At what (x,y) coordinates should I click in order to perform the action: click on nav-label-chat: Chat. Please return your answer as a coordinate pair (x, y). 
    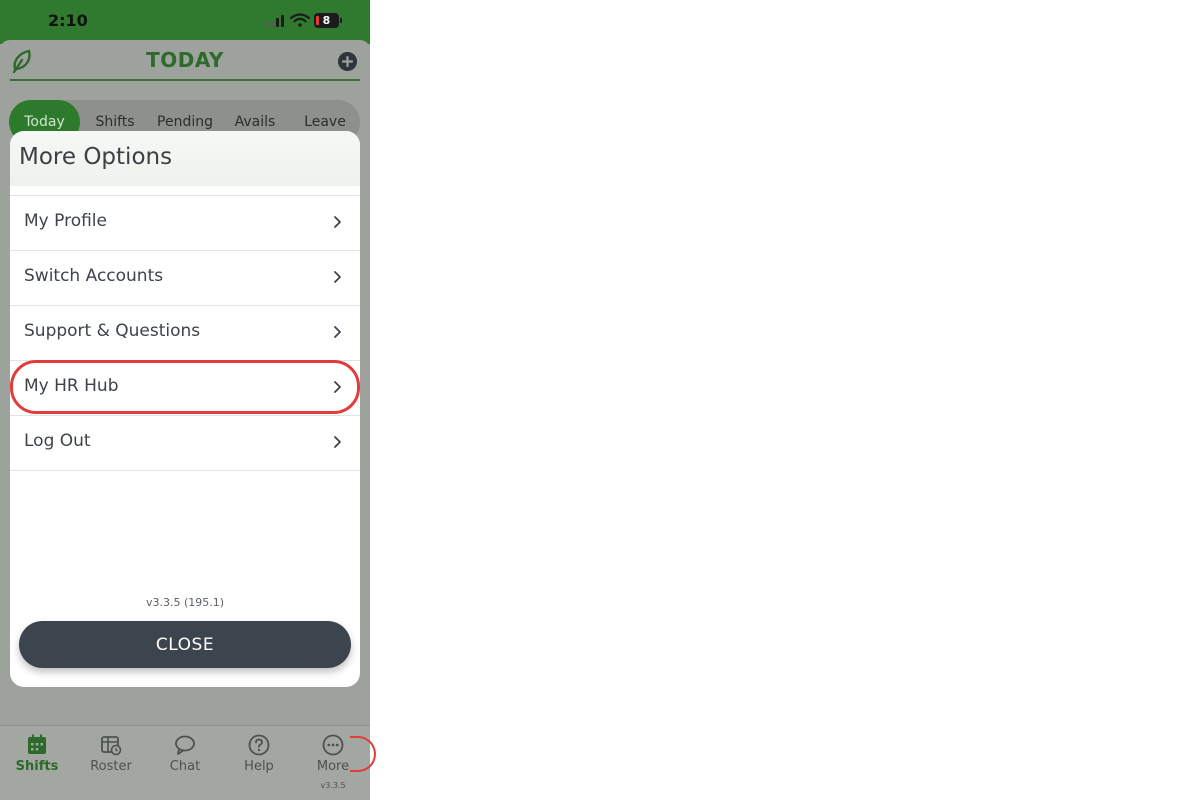
    Looking at the image, I should click on (185, 766).